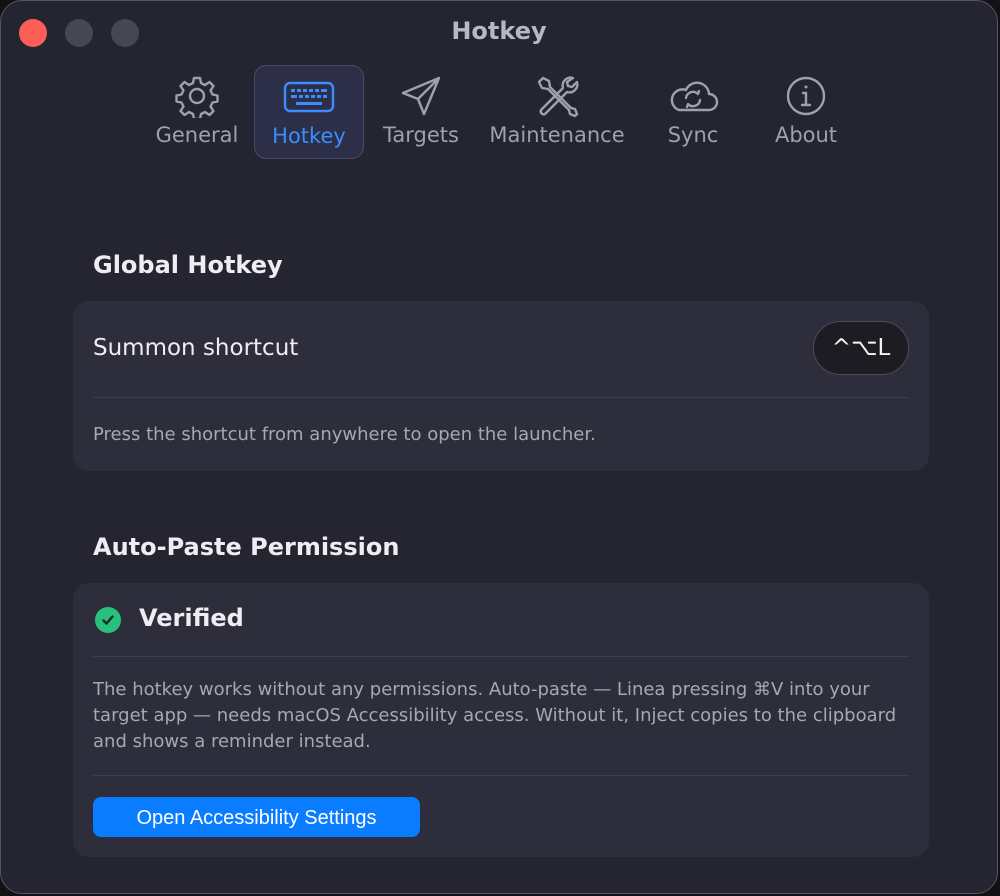 Image resolution: width=1000 pixels, height=896 pixels. What do you see at coordinates (421, 96) in the screenshot?
I see `paper-plane-icon` at bounding box center [421, 96].